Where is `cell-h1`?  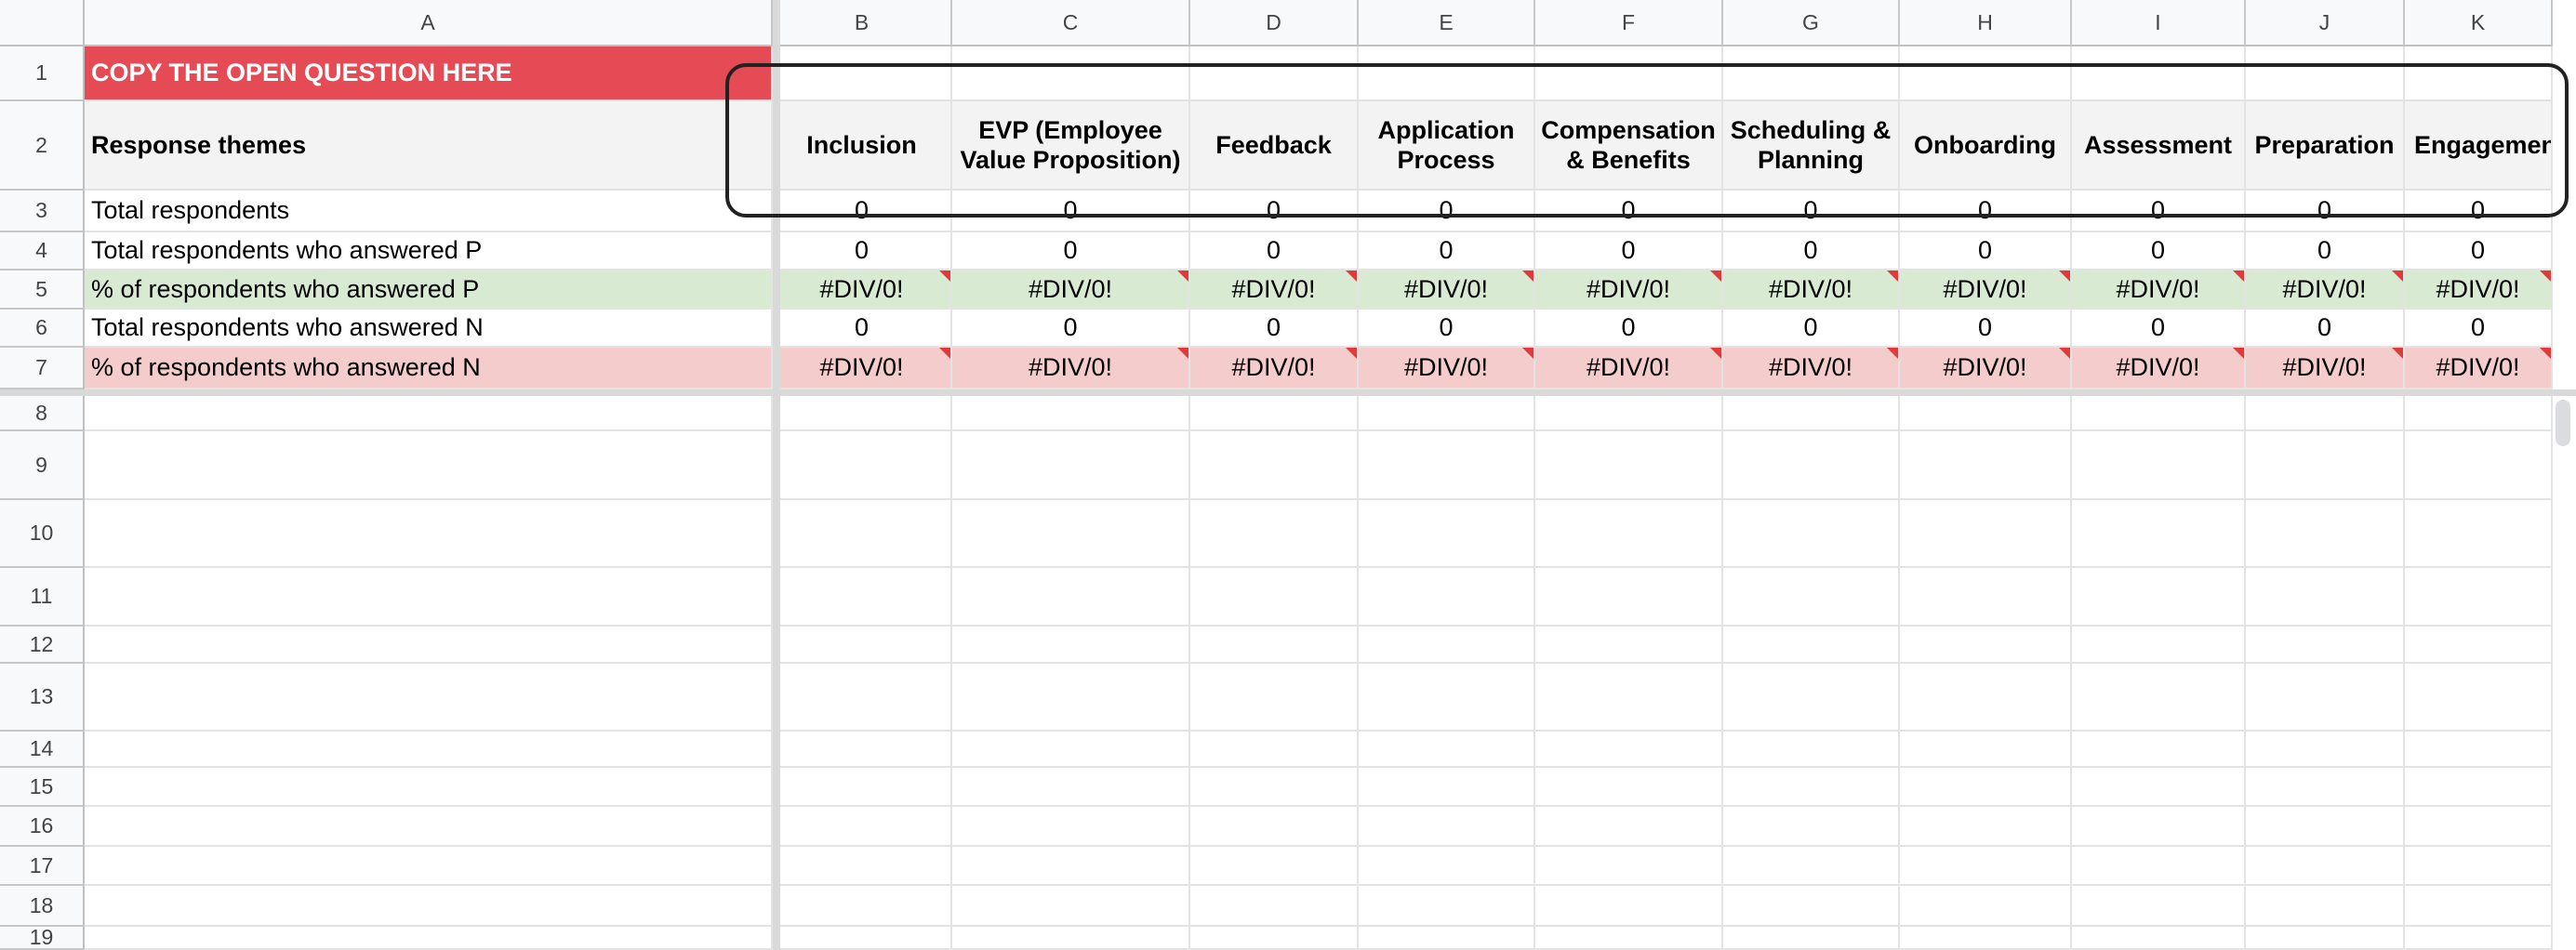 cell-h1 is located at coordinates (1986, 73).